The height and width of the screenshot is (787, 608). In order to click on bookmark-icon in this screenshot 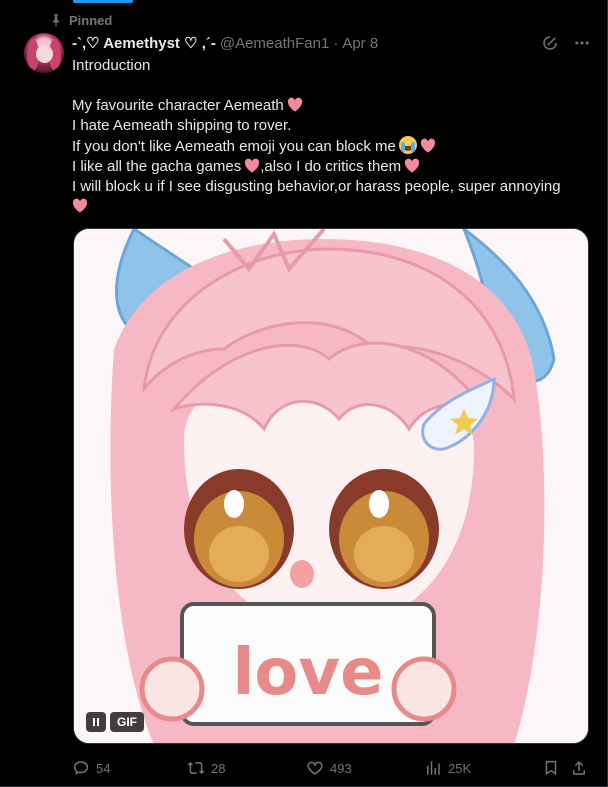, I will do `click(551, 768)`.